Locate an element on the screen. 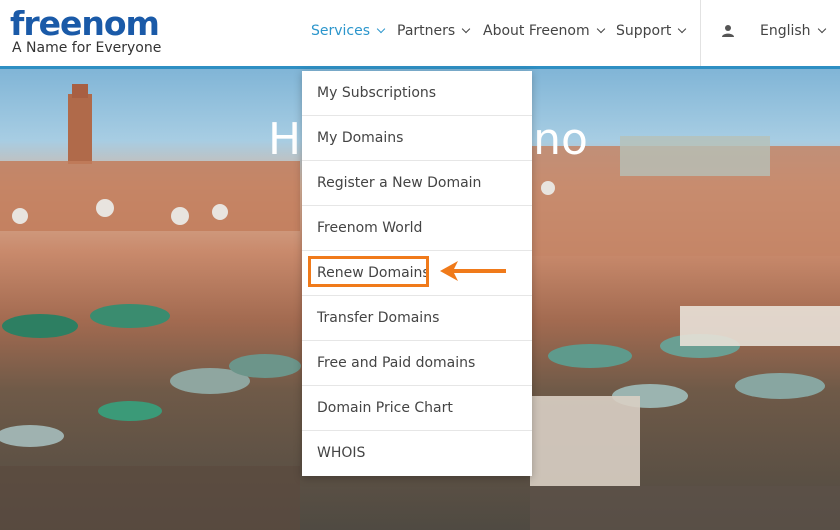  language-label: English is located at coordinates (785, 31).